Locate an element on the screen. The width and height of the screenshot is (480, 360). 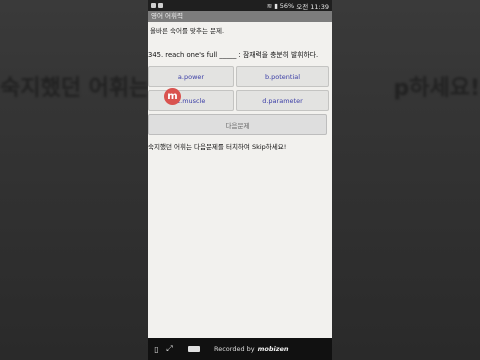
navigation-bar: ▯ ⤢ Recorded by mobizen is located at coordinates (240, 349).